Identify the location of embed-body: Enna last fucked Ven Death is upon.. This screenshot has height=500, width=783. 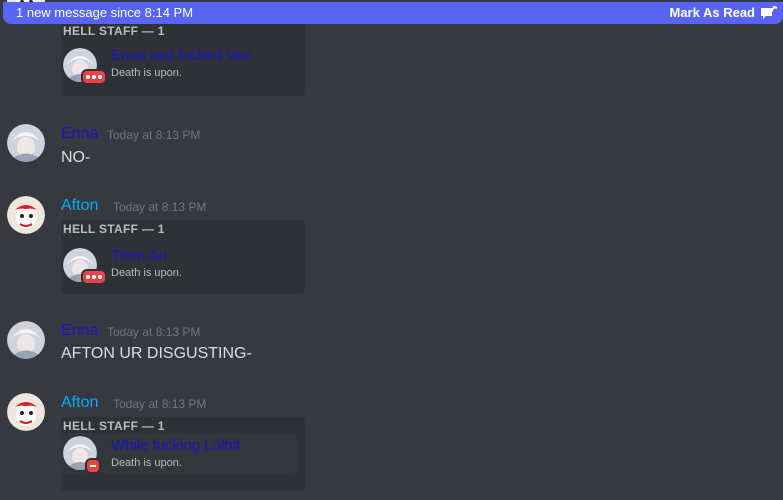
(183, 58).